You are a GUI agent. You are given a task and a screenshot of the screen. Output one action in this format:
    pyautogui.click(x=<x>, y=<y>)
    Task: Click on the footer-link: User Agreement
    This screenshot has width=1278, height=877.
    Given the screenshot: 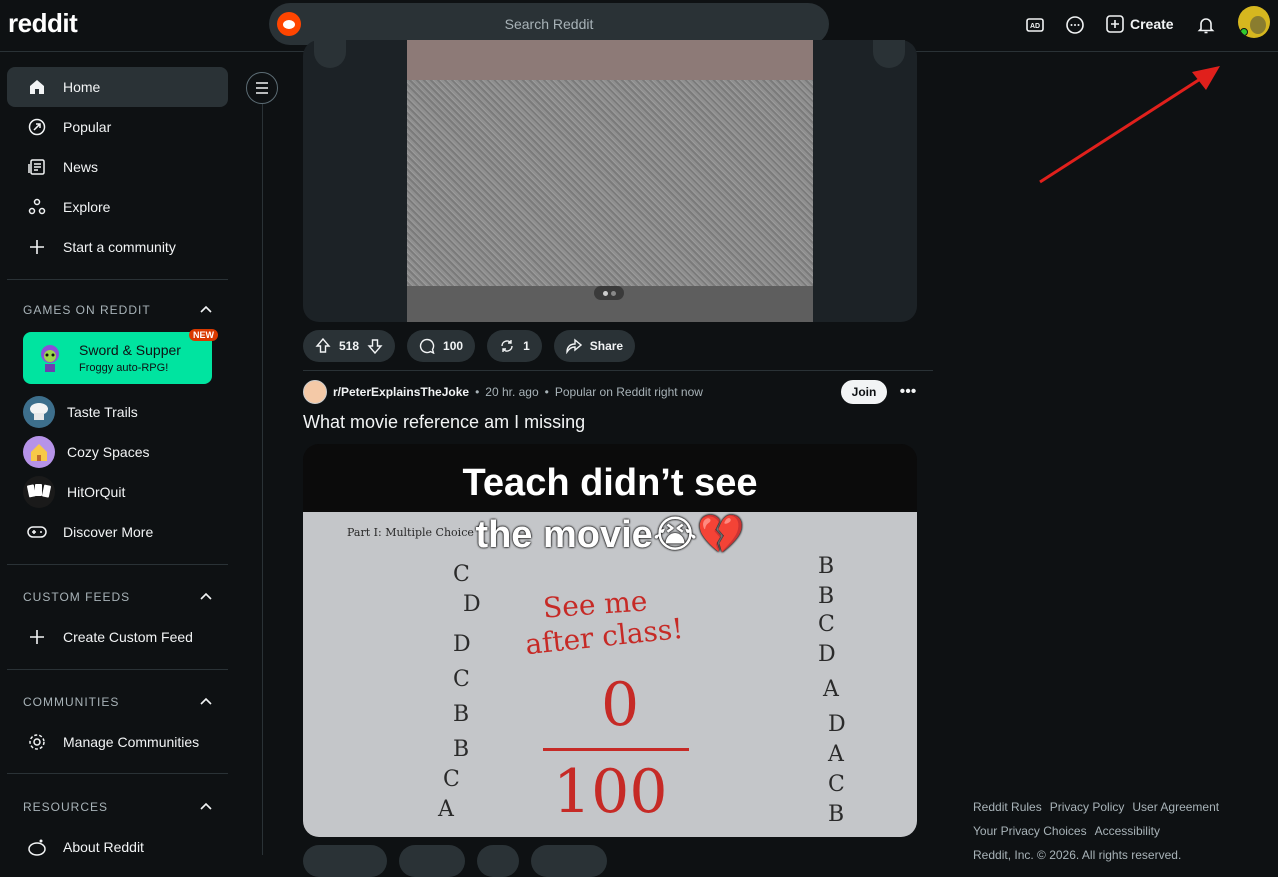 What is the action you would take?
    pyautogui.click(x=1175, y=807)
    